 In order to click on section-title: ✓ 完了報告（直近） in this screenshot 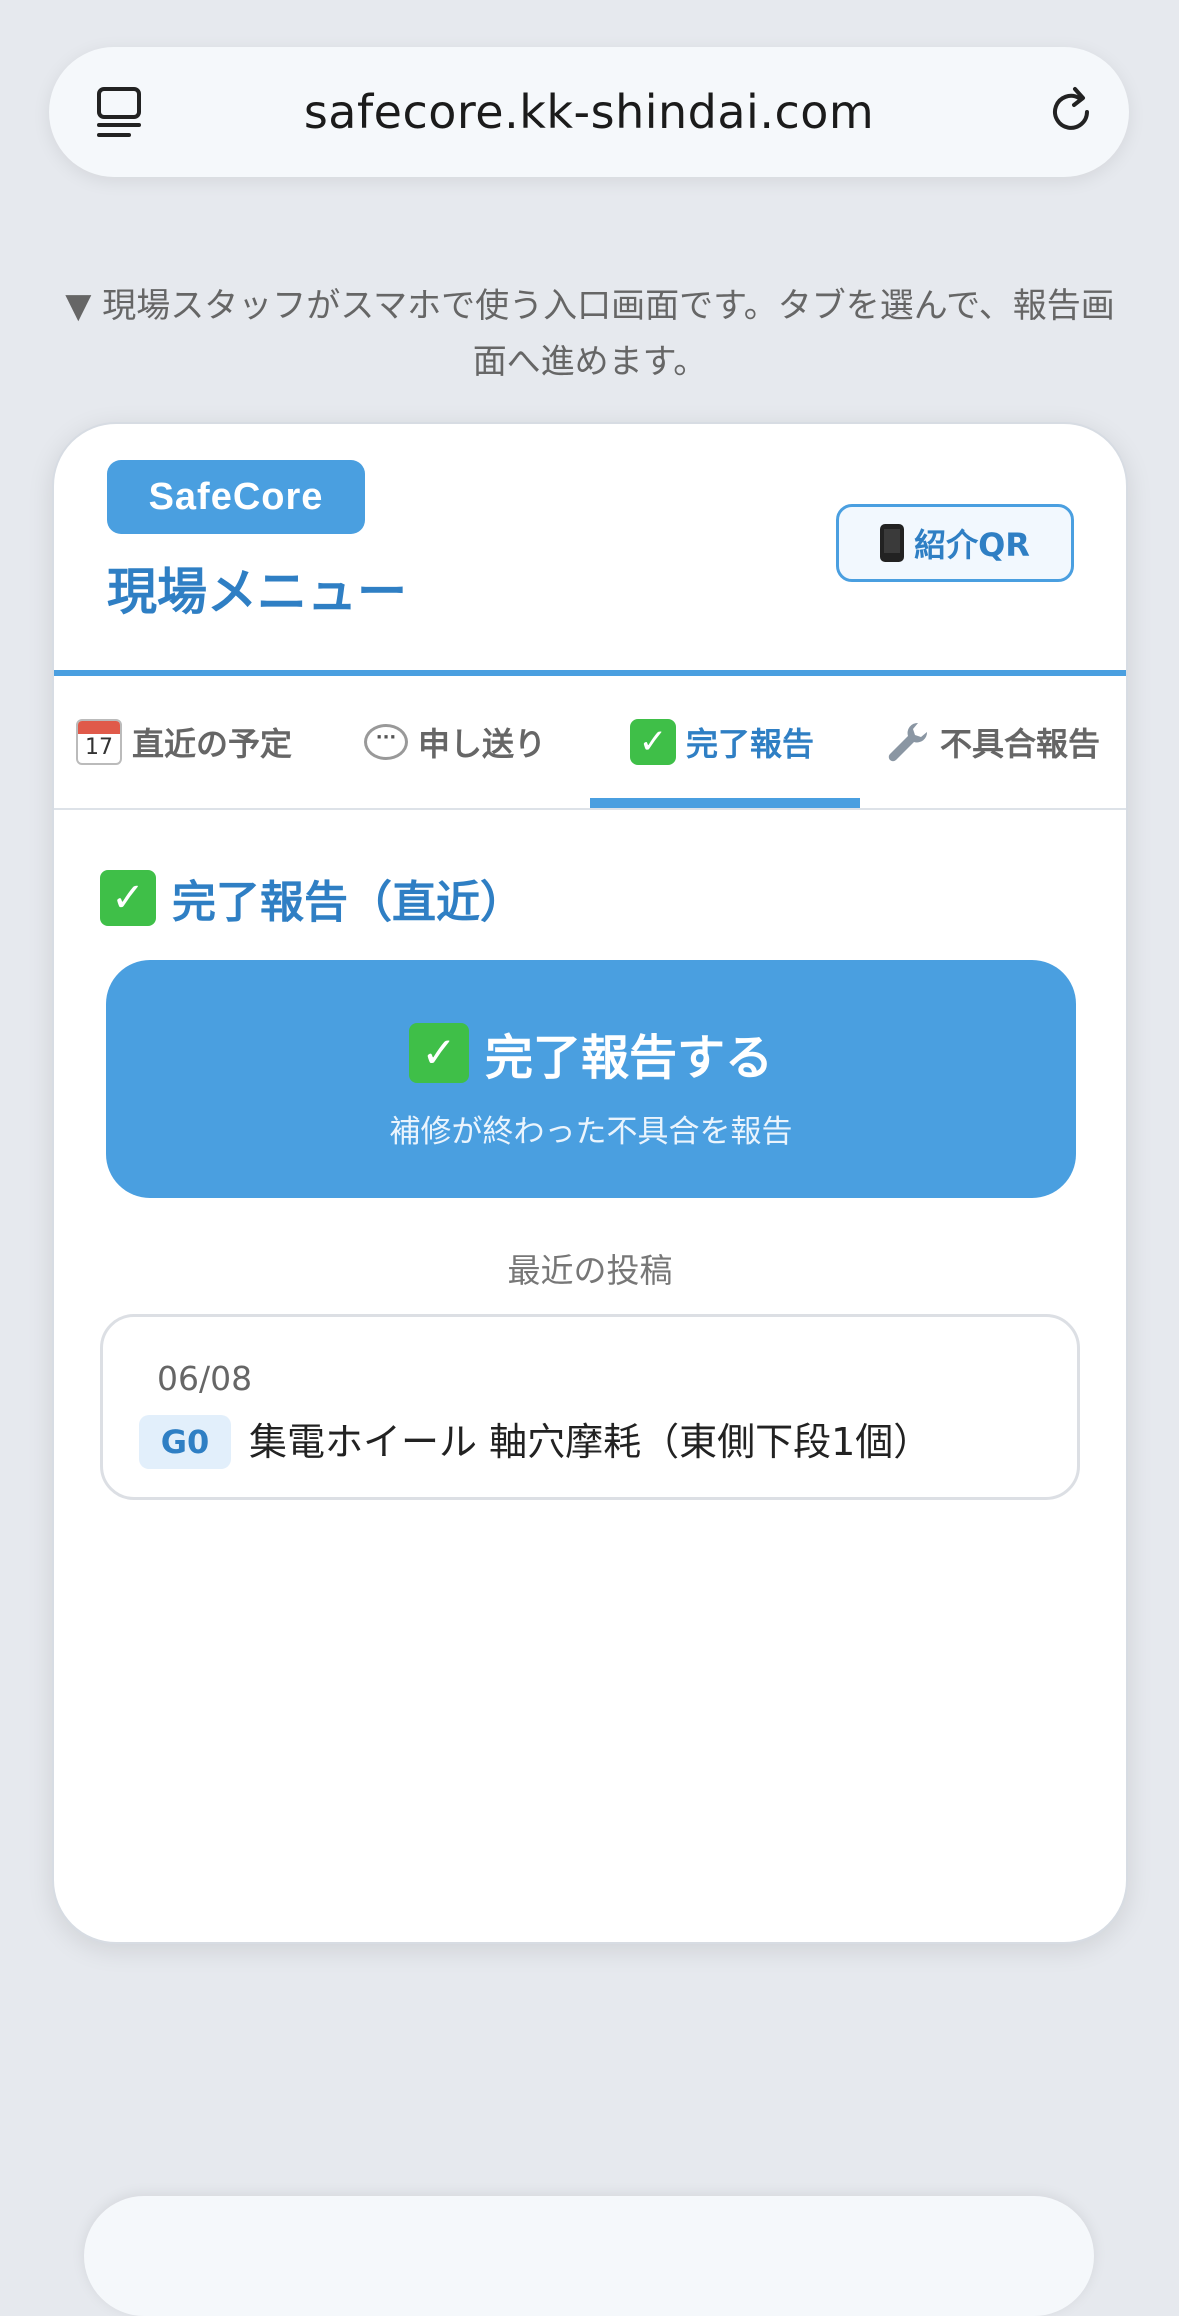, I will do `click(312, 898)`.